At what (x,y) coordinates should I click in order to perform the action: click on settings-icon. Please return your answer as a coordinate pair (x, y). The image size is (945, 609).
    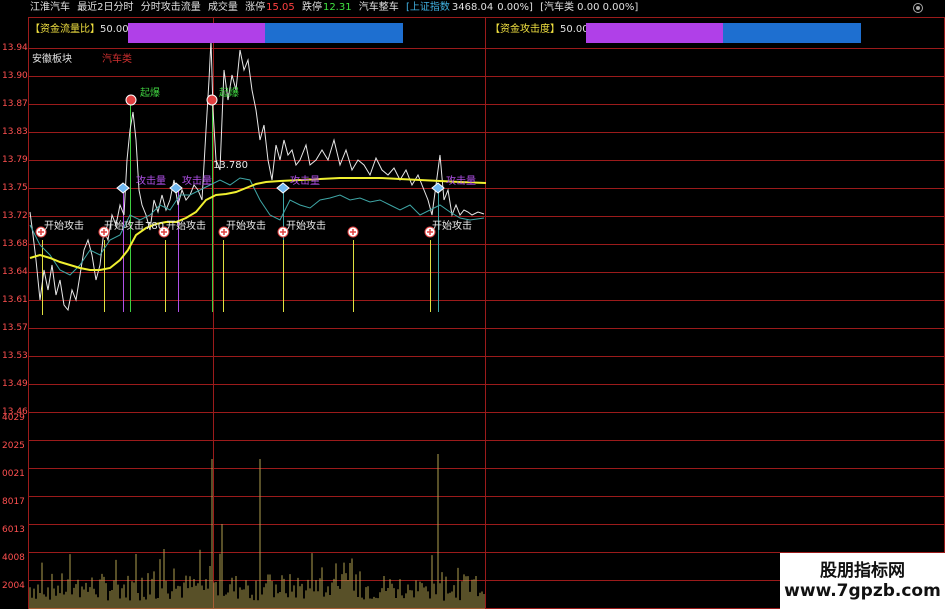
    Looking at the image, I should click on (918, 8).